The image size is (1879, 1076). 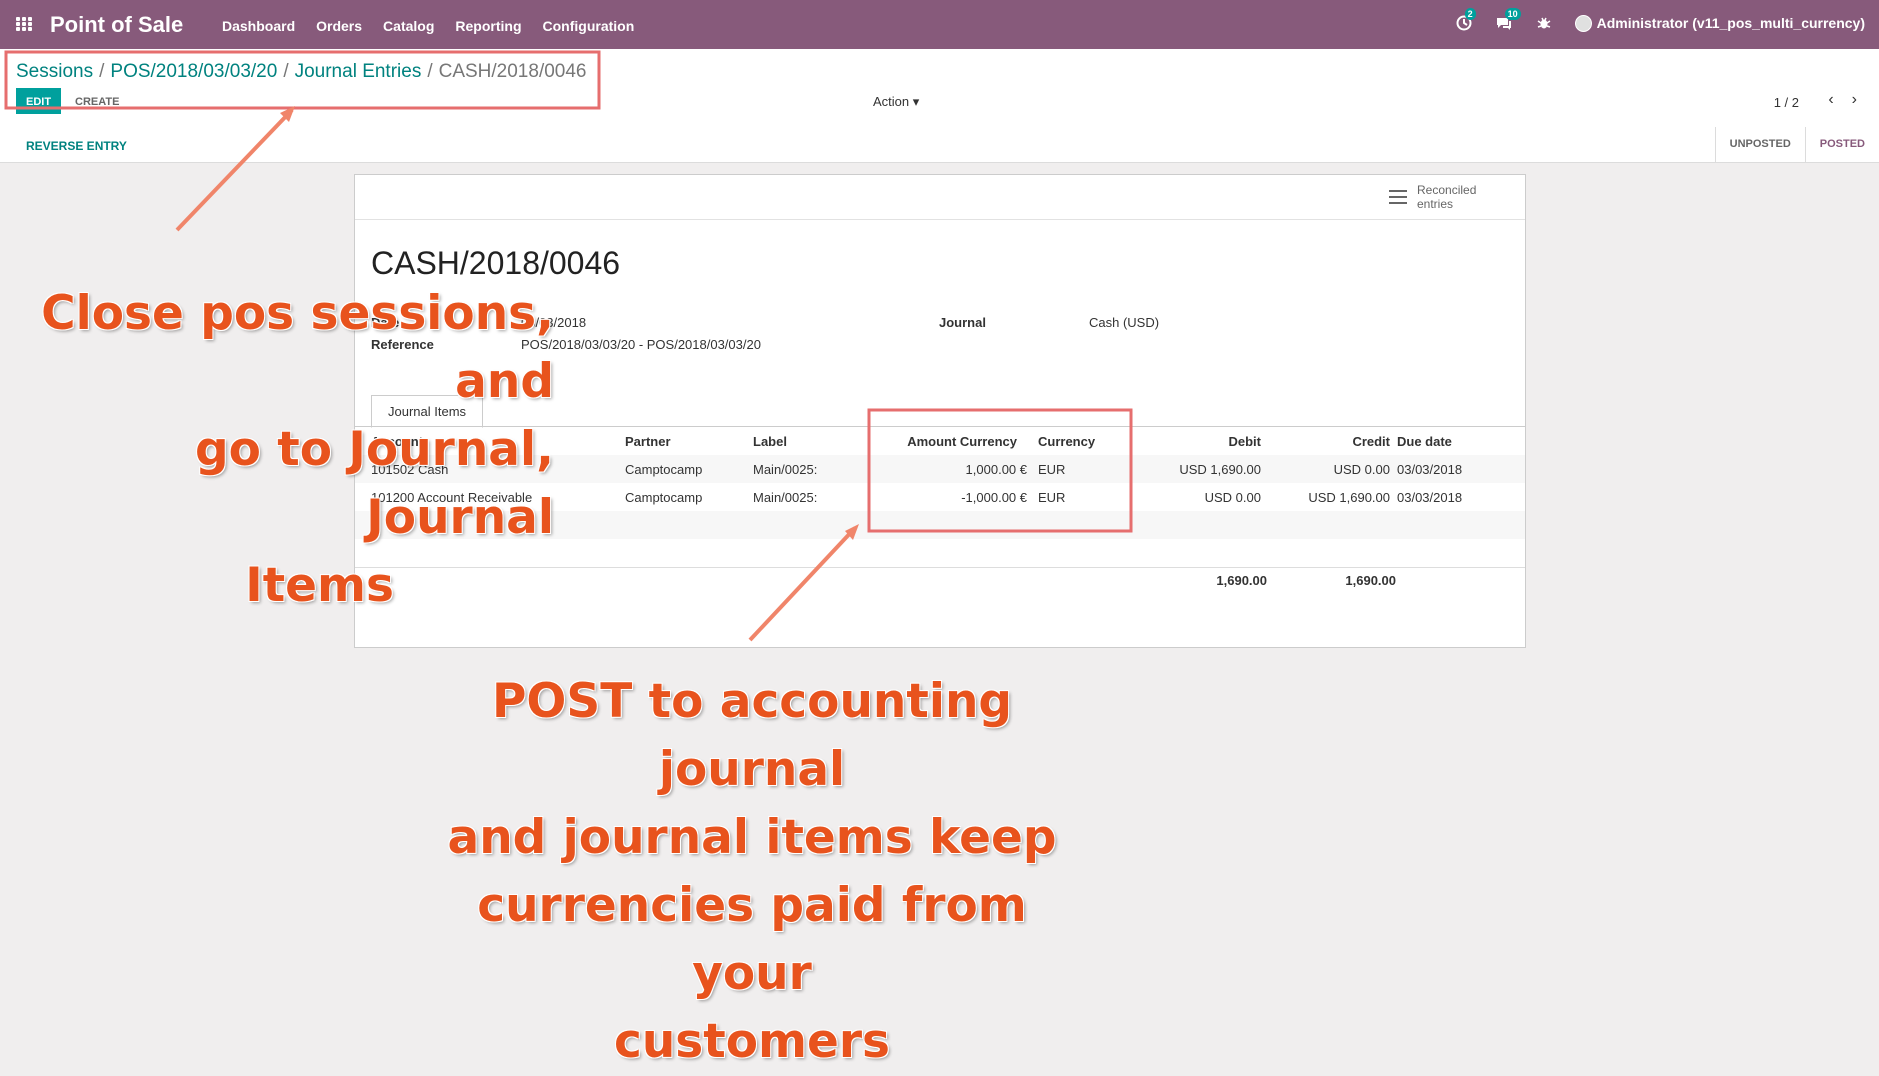 I want to click on col-amount-currency: Amount Currency, so click(x=962, y=441).